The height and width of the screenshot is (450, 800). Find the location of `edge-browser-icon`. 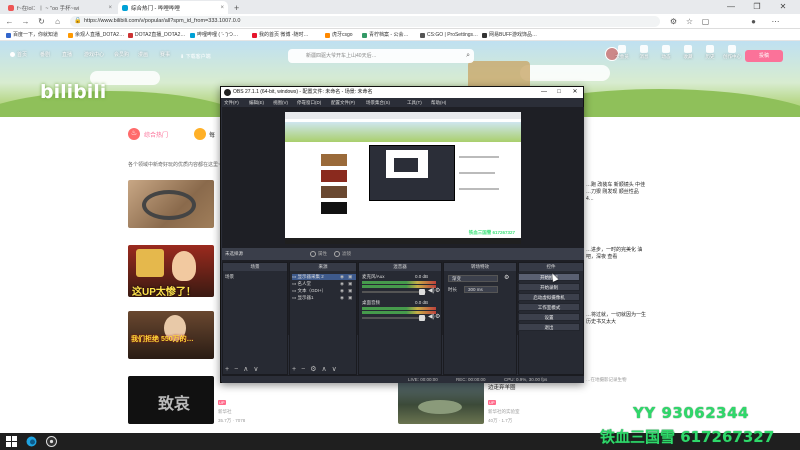

edge-browser-icon is located at coordinates (31, 441).